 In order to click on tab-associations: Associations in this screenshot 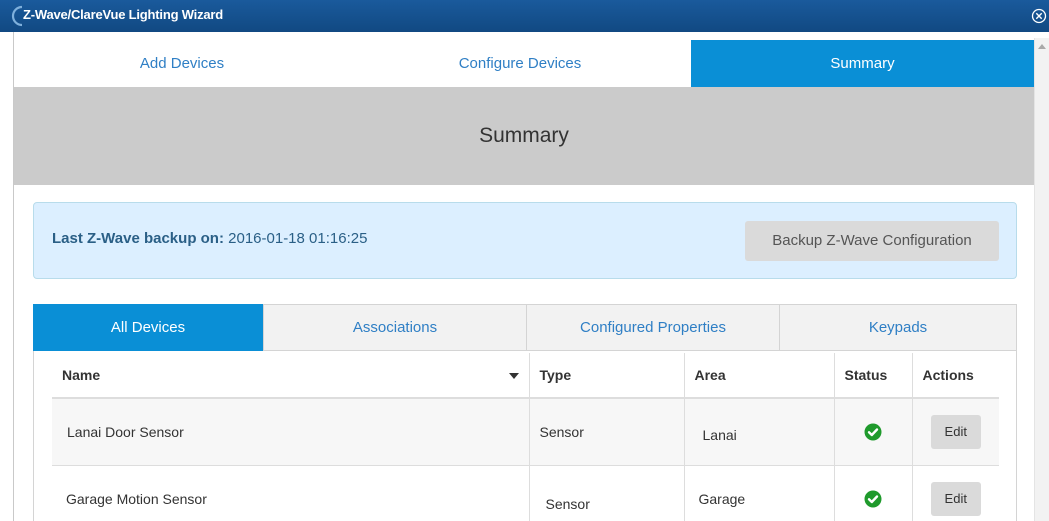, I will do `click(395, 327)`.